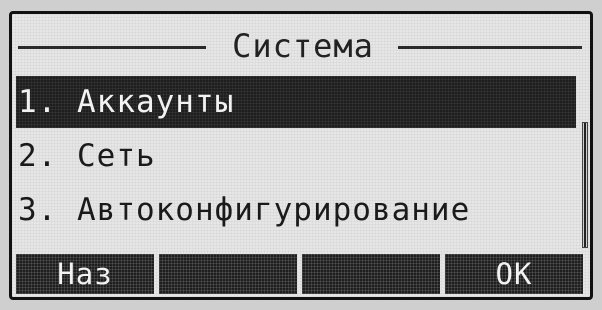  Describe the element at coordinates (85, 274) in the screenshot. I see `softkey-back: Наз` at that location.